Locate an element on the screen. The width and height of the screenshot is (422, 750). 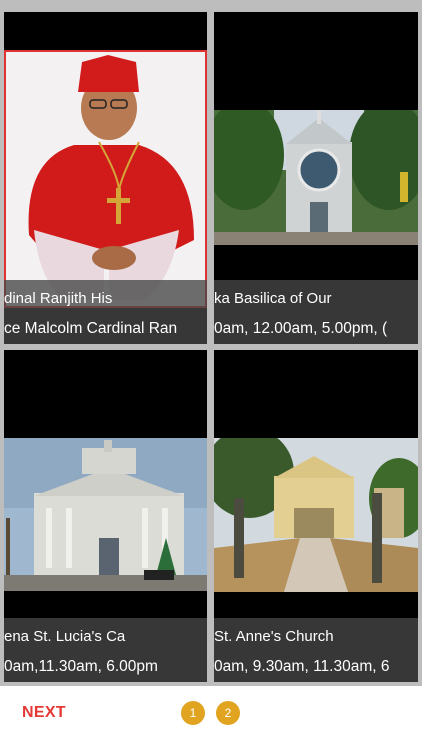
card-title: dinal Ranjith His is located at coordinates (58, 298).